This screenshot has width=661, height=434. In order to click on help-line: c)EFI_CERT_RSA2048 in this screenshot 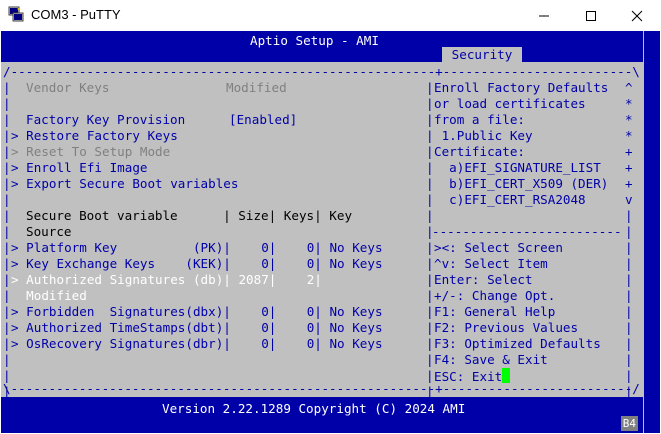, I will do `click(510, 199)`.